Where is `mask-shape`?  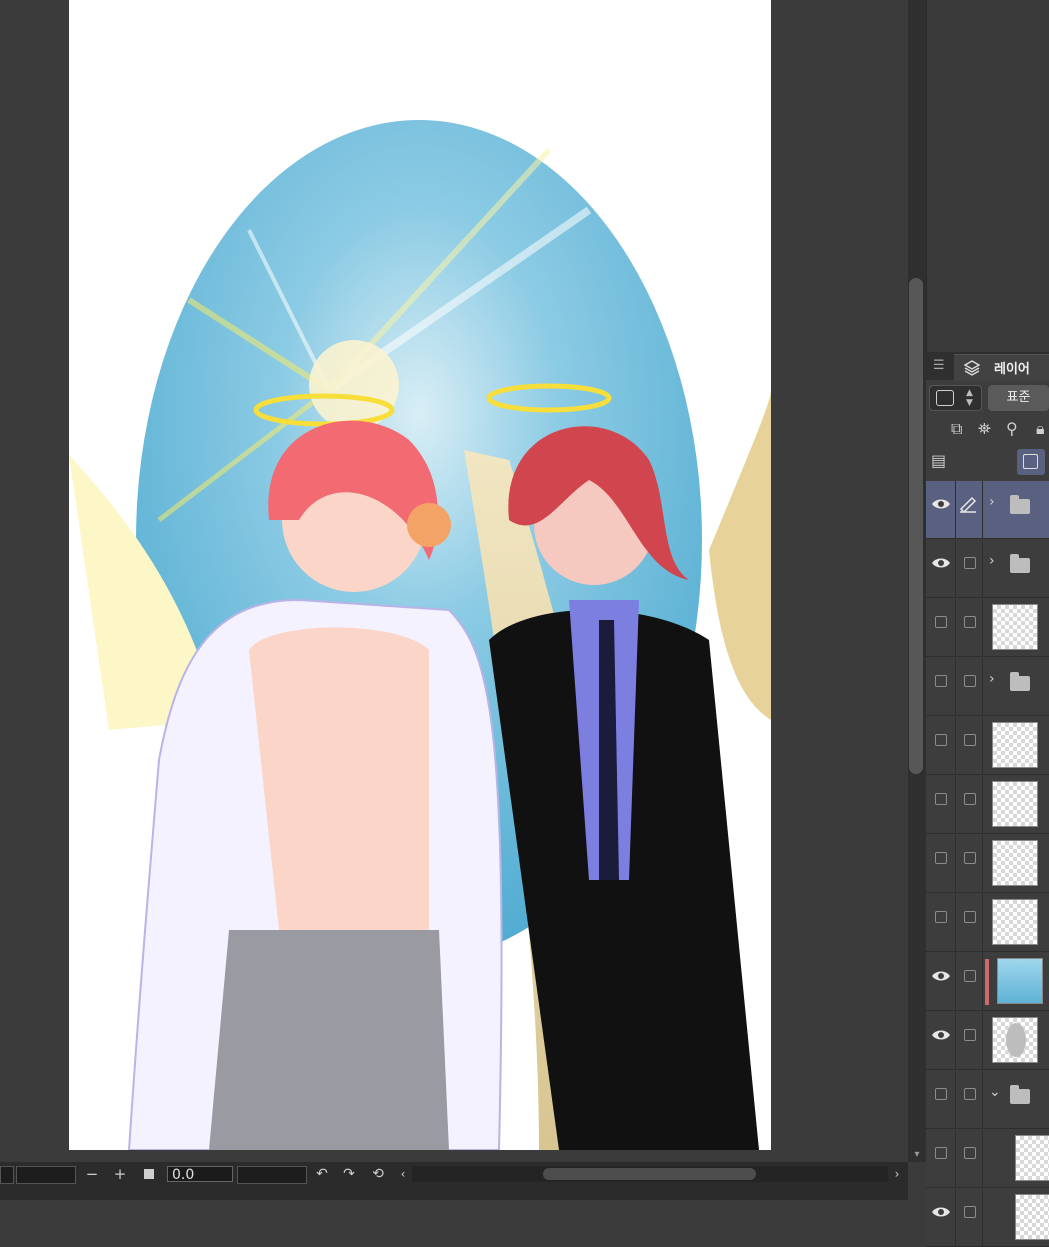
mask-shape is located at coordinates (1016, 1040).